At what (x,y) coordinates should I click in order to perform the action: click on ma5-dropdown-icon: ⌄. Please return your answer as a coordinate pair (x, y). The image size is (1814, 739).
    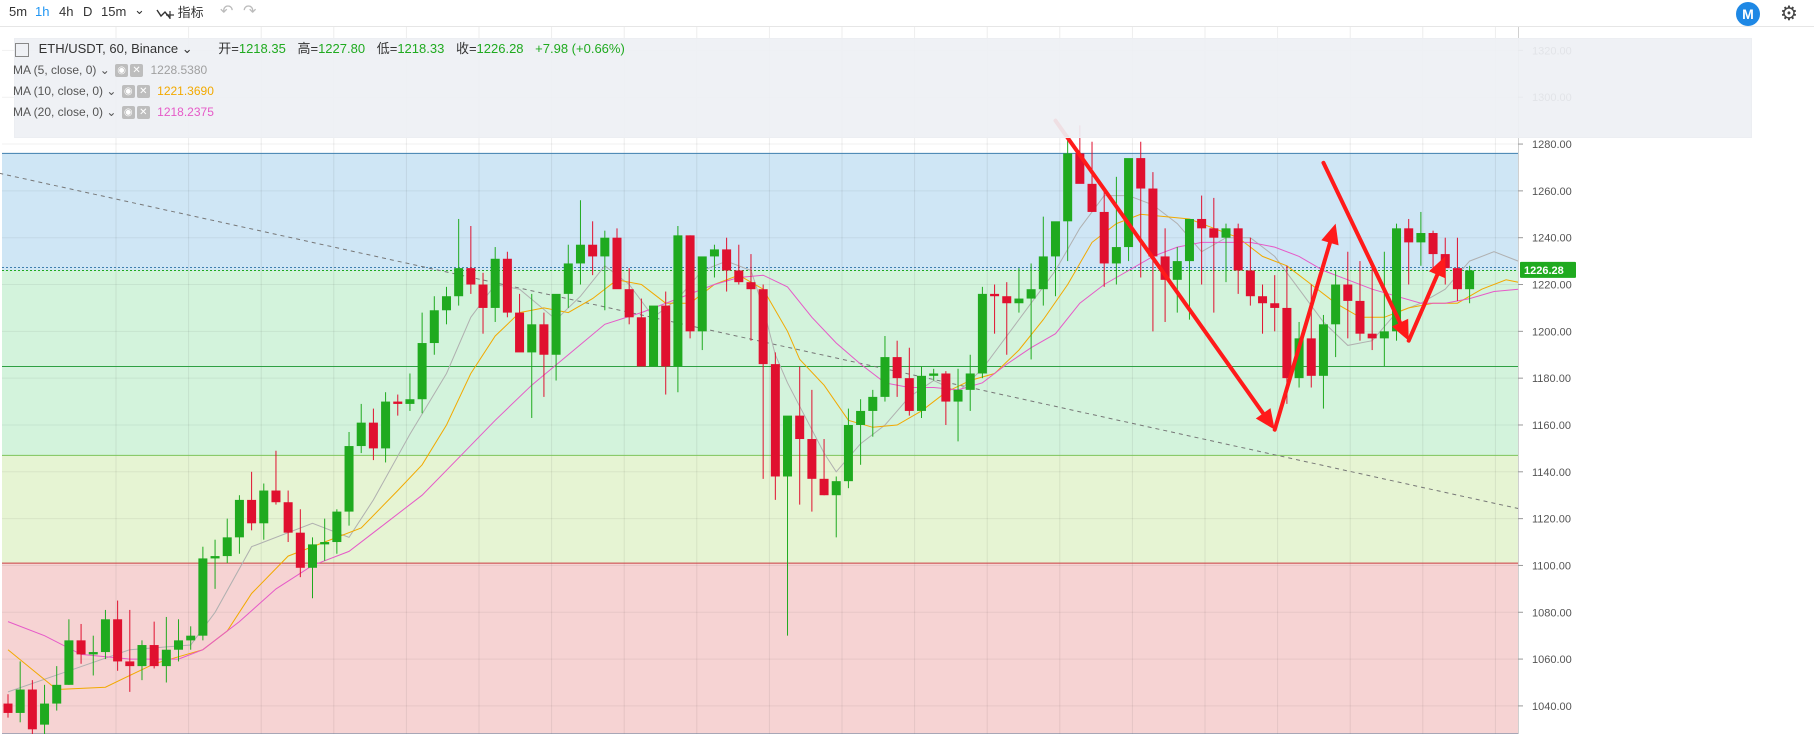
    Looking at the image, I should click on (105, 70).